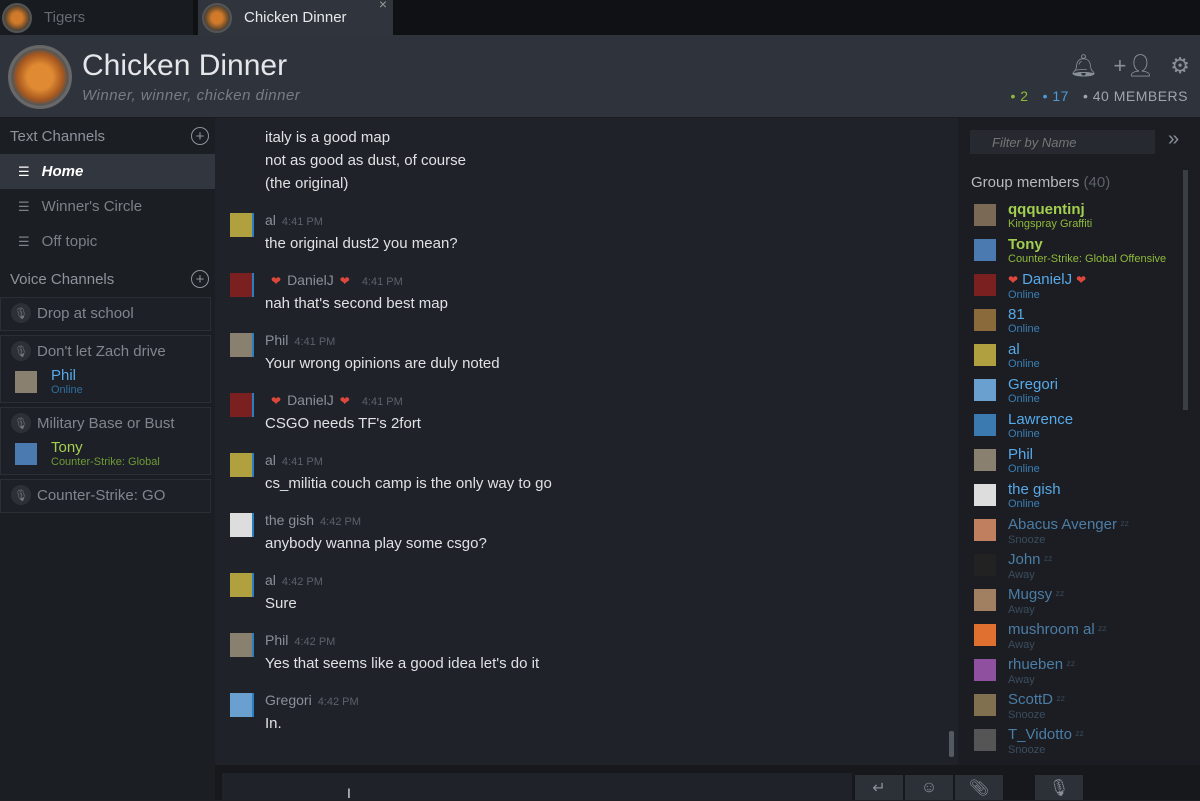 The width and height of the screenshot is (1200, 801). Describe the element at coordinates (1070, 568) in the screenshot. I see `member-item: John ᶻᶻ Away` at that location.